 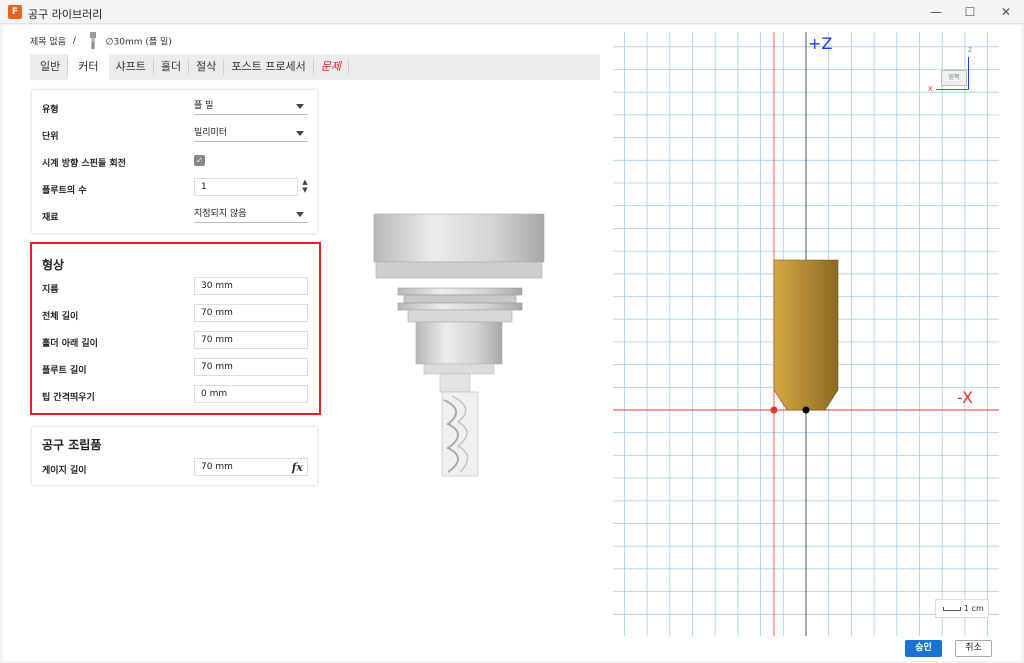 What do you see at coordinates (217, 467) in the screenshot?
I see `gauge-length-value: 70 mm` at bounding box center [217, 467].